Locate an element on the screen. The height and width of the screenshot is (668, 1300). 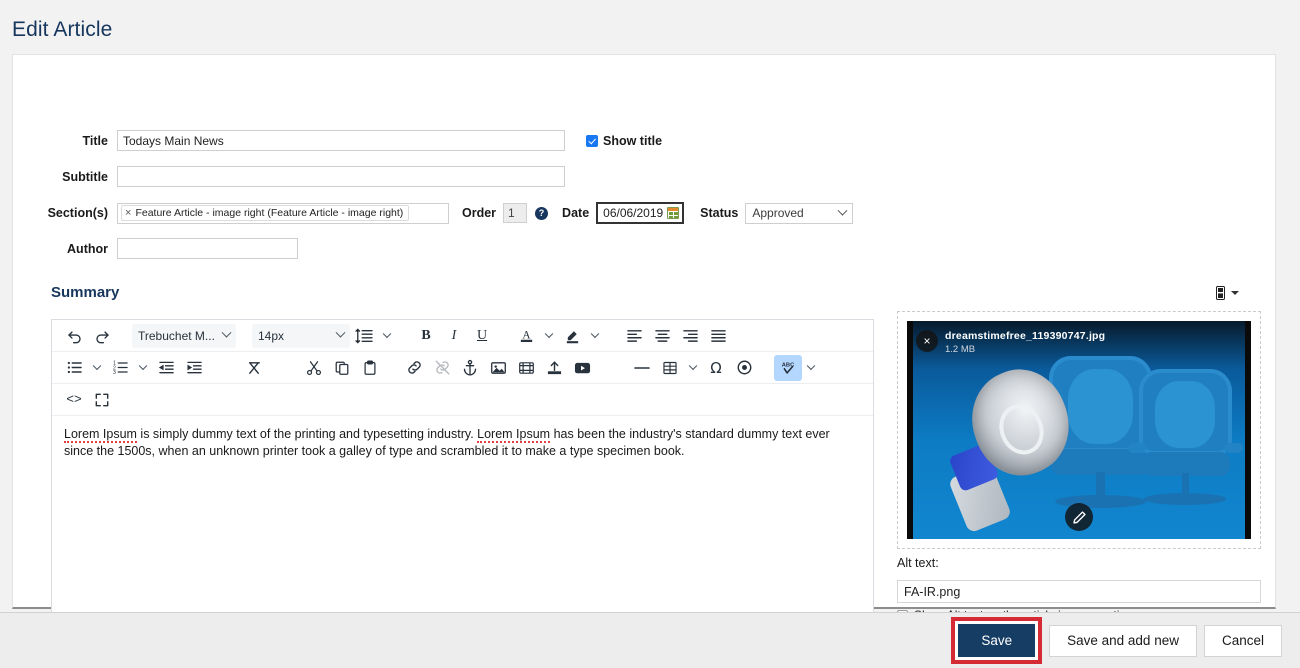
numbered-list-icon: 1 2 3 is located at coordinates (120, 368).